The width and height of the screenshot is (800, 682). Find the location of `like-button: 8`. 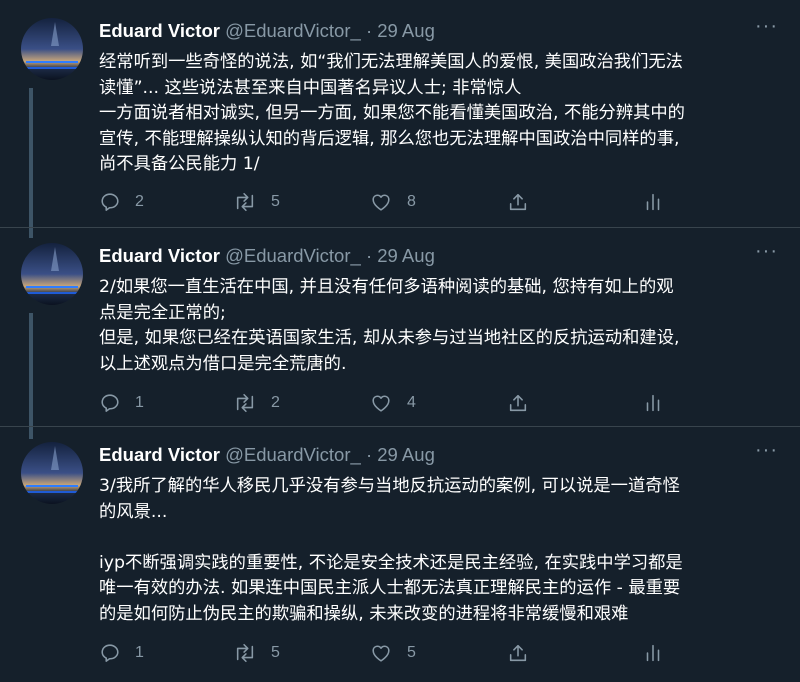

like-button: 8 is located at coordinates (392, 202).